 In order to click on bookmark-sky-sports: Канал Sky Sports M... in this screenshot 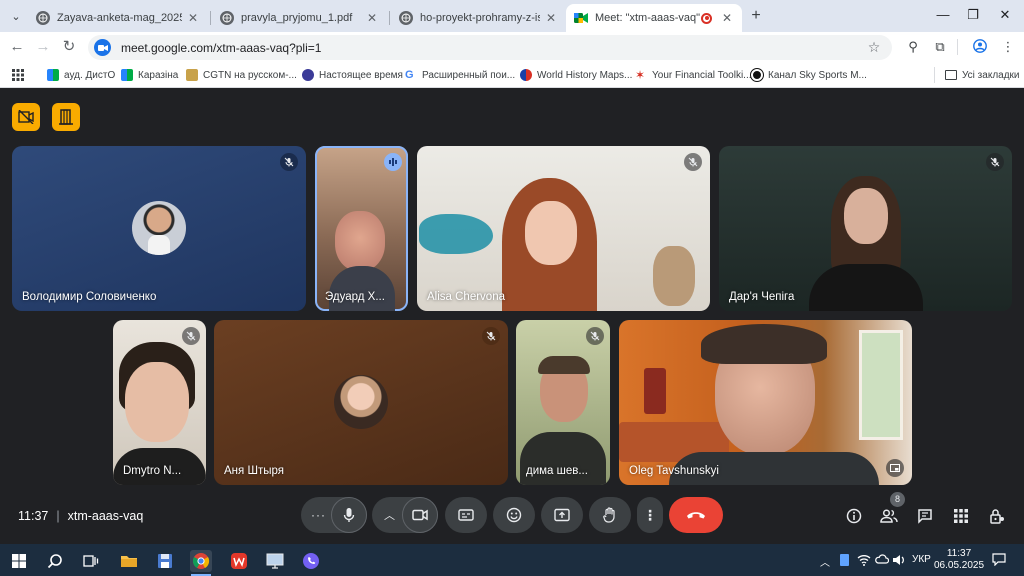, I will do `click(808, 75)`.